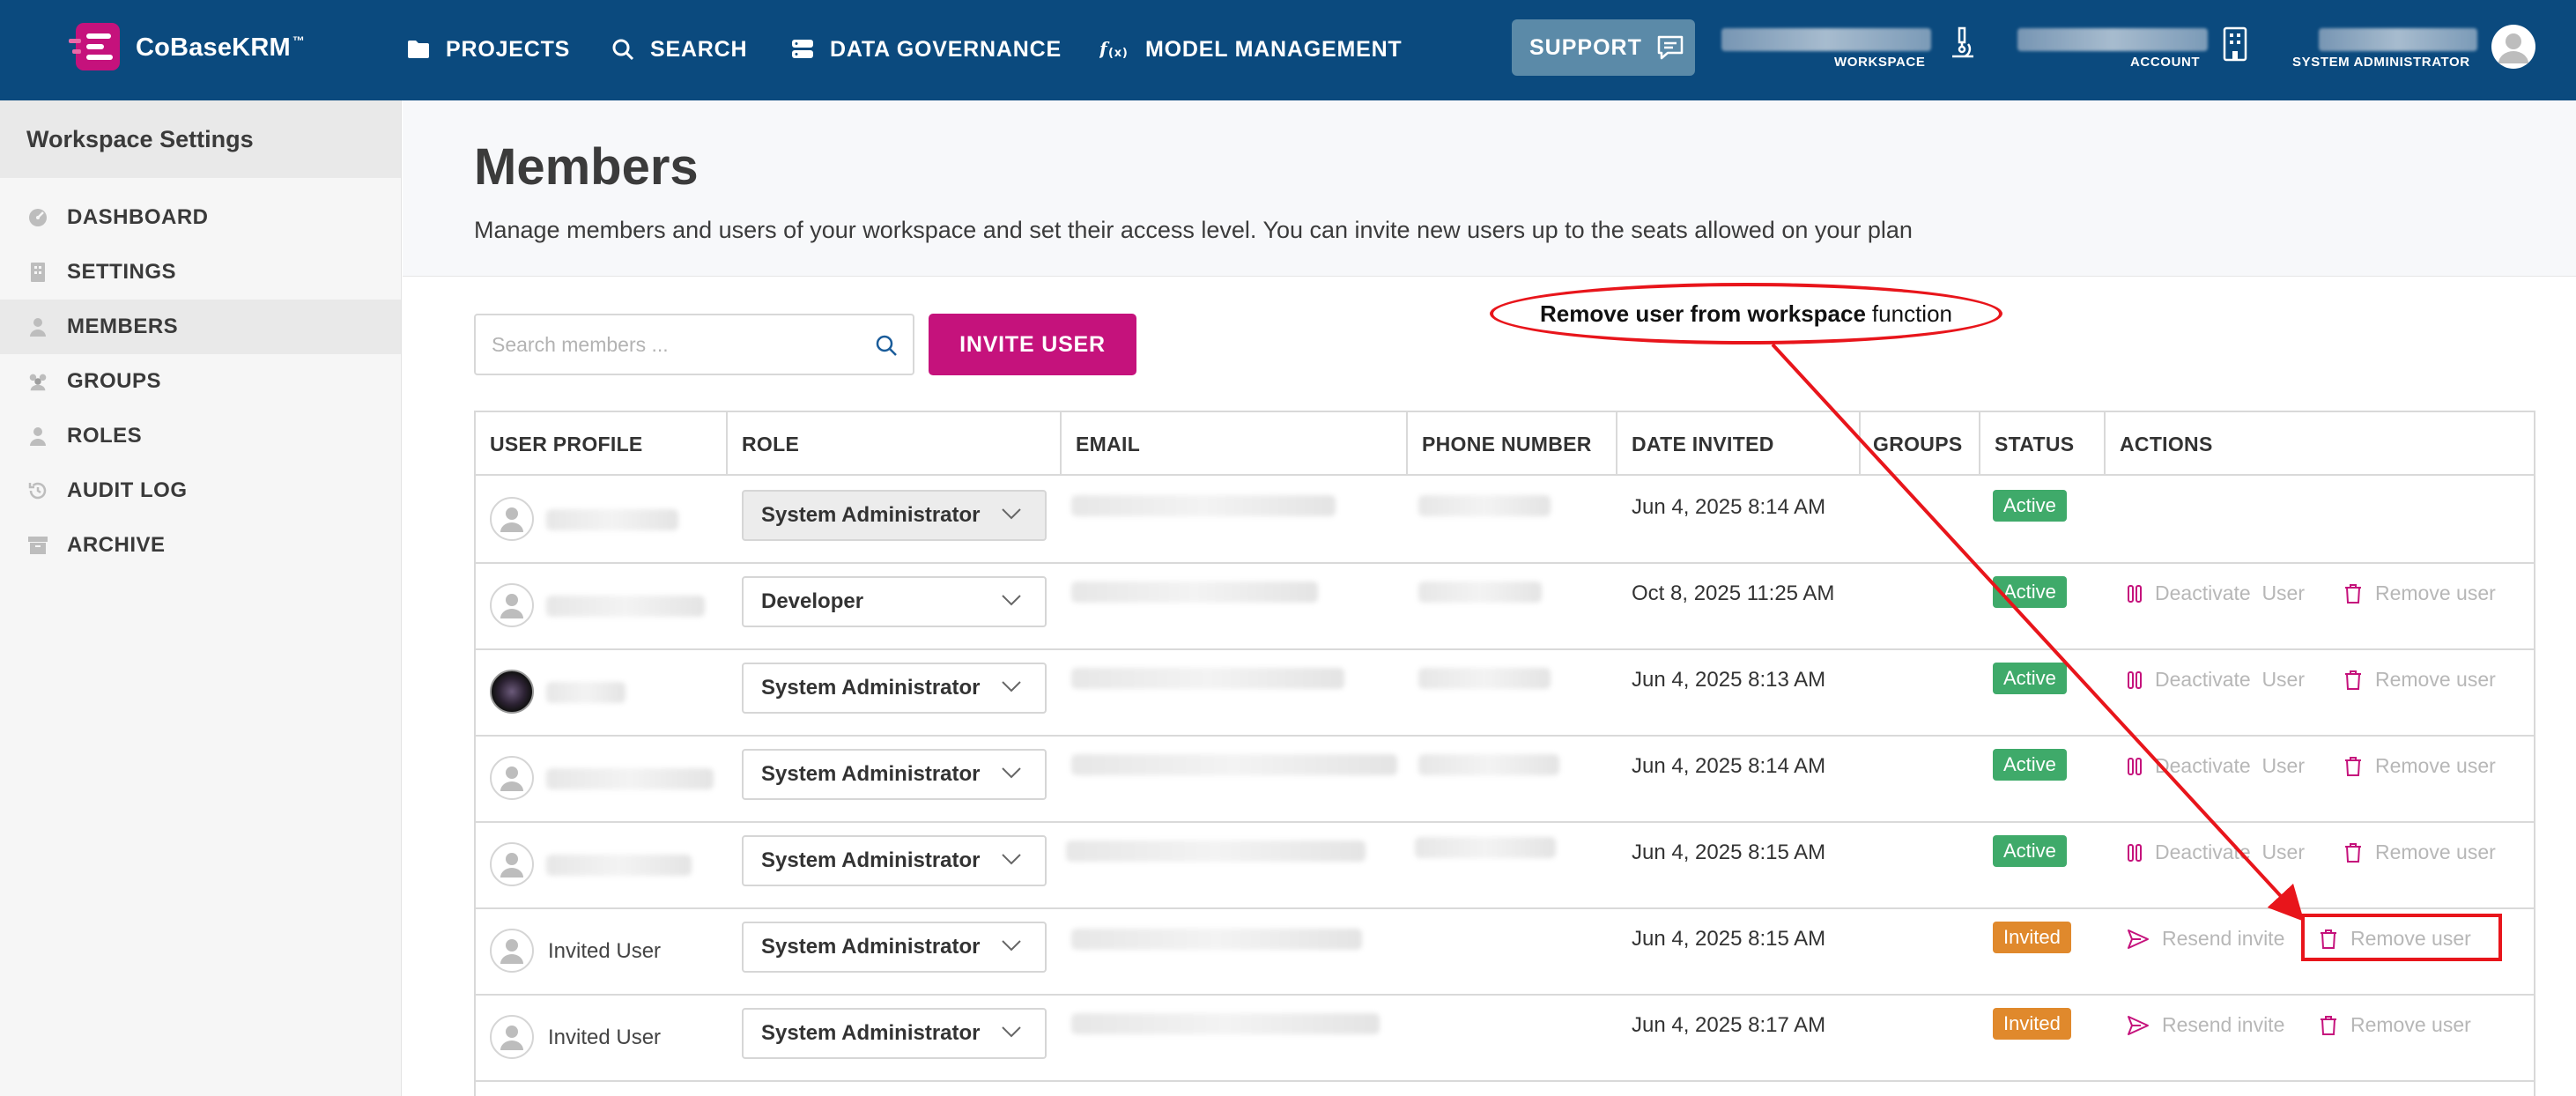 This screenshot has height=1096, width=2576. Describe the element at coordinates (38, 381) in the screenshot. I see `group-icon` at that location.